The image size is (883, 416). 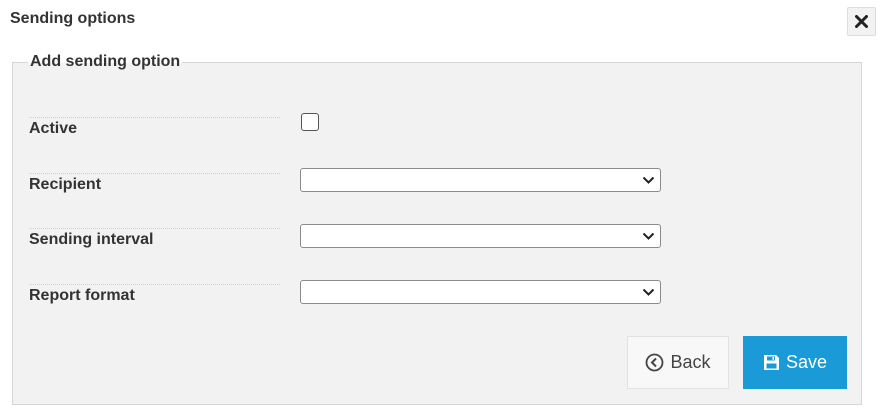 I want to click on close-button, so click(x=861, y=21).